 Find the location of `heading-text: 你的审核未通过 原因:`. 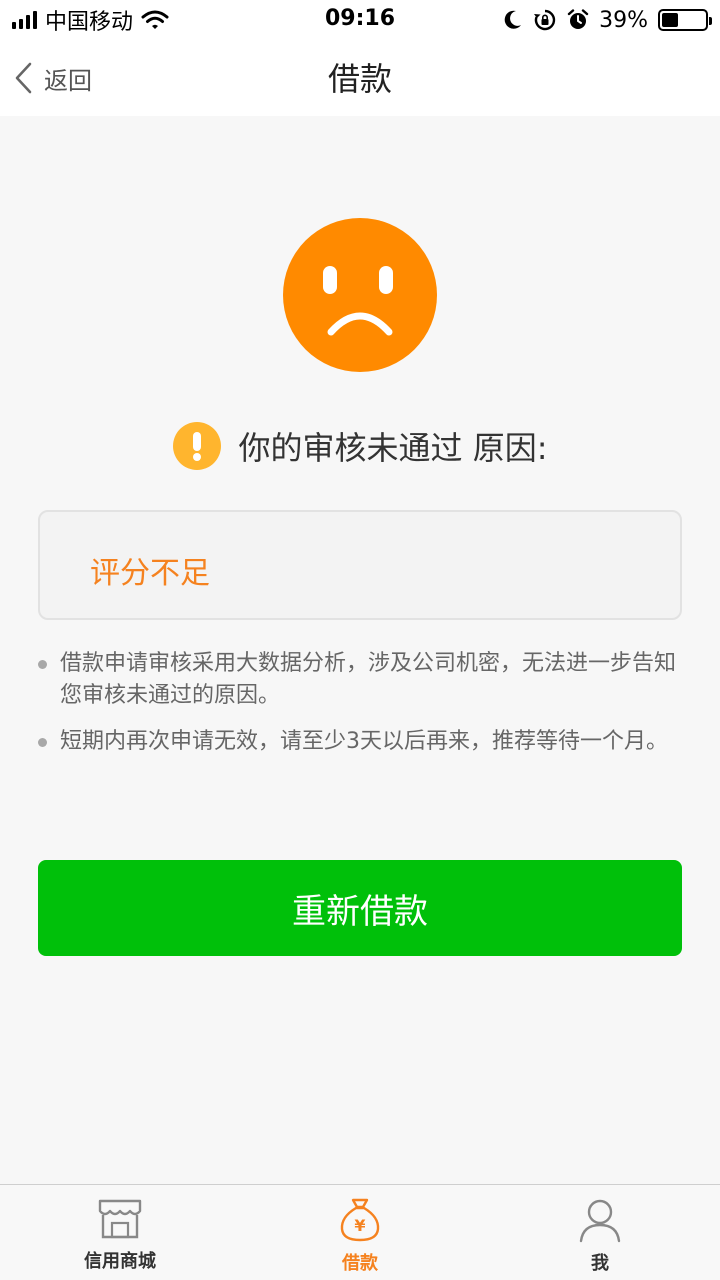

heading-text: 你的审核未通过 原因: is located at coordinates (393, 448).